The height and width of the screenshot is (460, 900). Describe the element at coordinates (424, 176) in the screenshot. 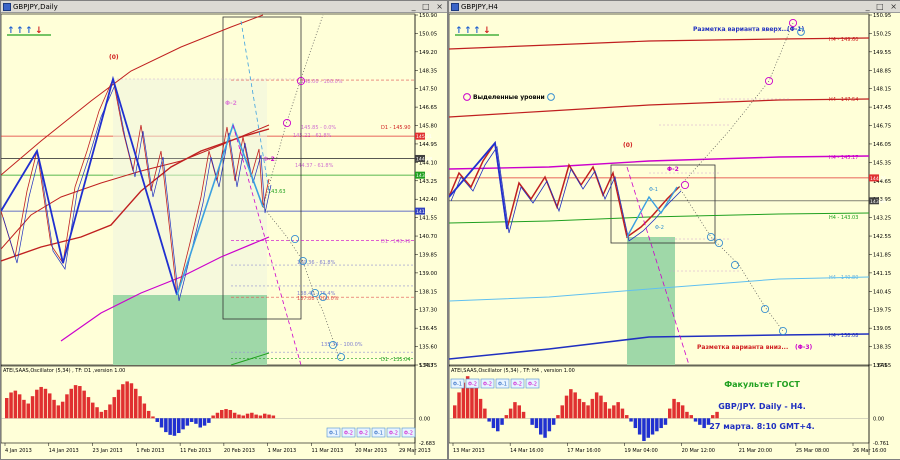

I see `price-tag-label: 143.51` at that location.